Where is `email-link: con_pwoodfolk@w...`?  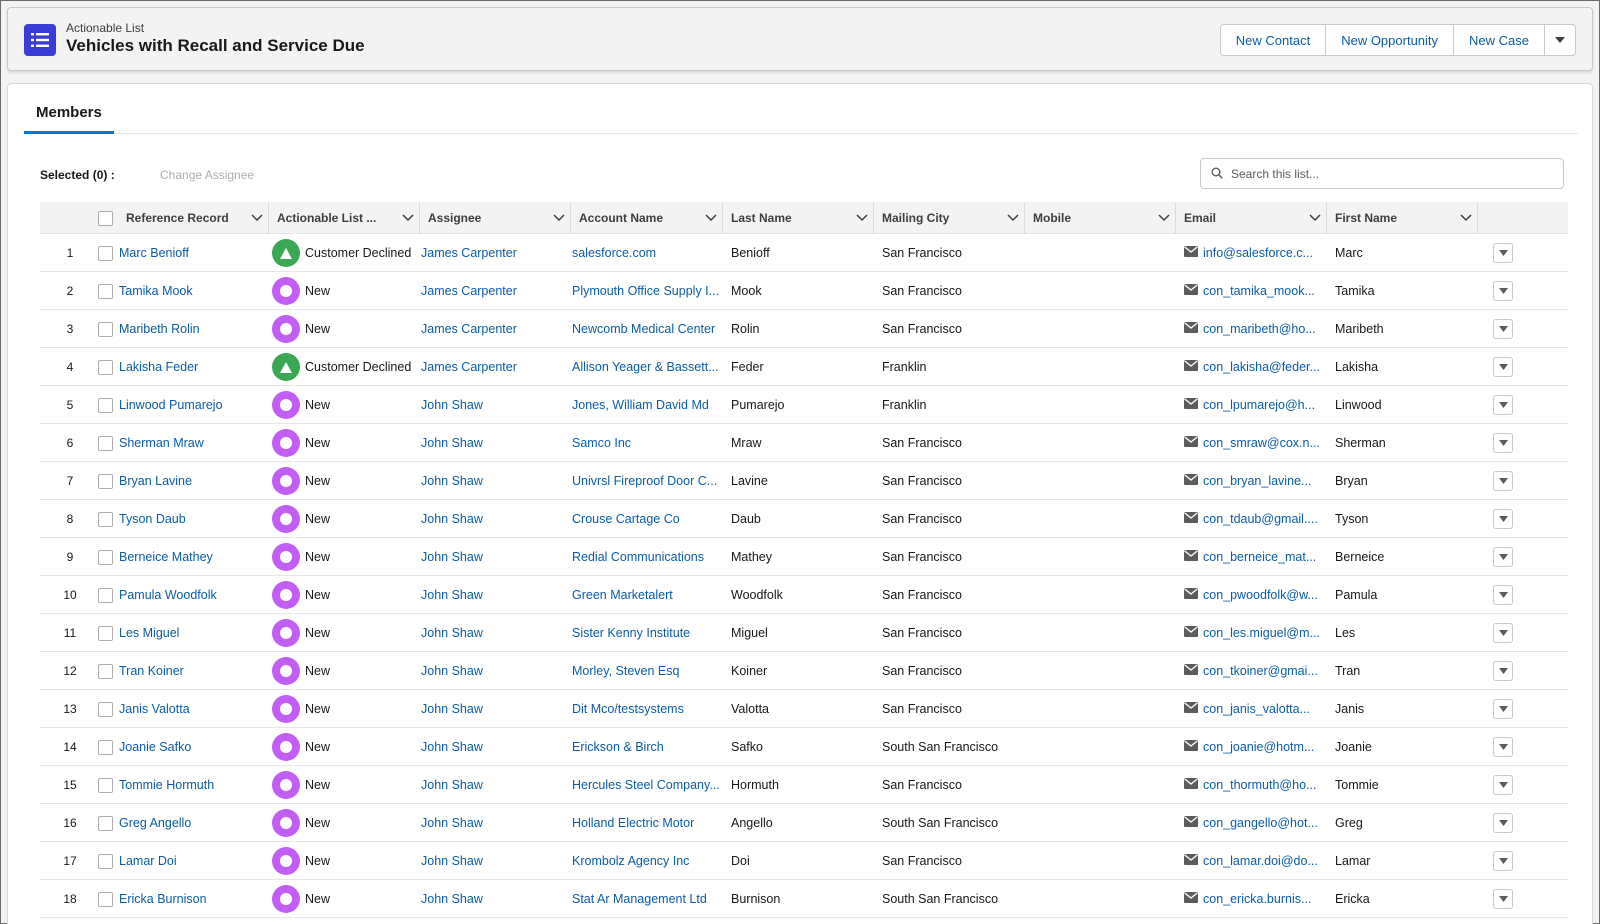 email-link: con_pwoodfolk@w... is located at coordinates (1260, 595).